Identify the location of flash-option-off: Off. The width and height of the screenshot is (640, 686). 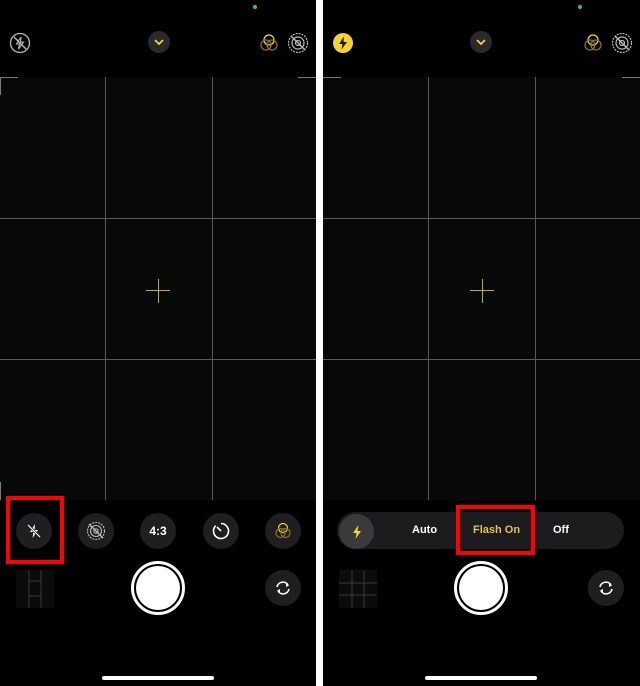
(561, 530).